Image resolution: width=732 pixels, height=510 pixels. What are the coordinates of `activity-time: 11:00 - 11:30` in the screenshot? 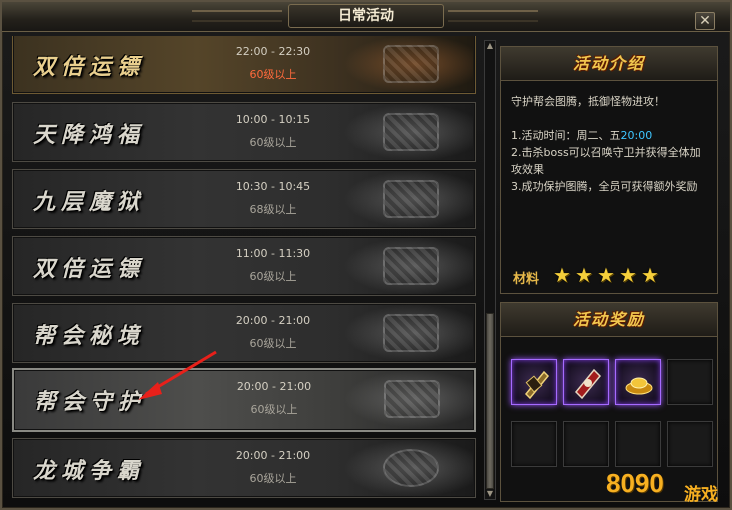 It's located at (273, 253).